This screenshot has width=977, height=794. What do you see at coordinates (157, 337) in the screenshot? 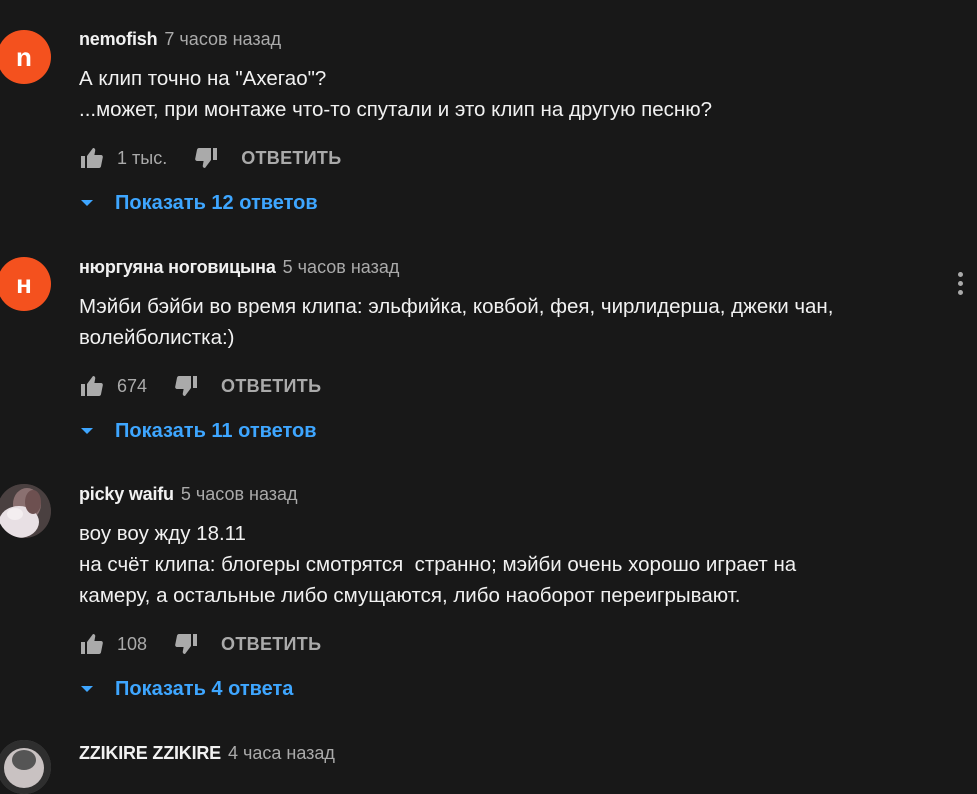
I see `comment-text-line: волейболистка:)` at bounding box center [157, 337].